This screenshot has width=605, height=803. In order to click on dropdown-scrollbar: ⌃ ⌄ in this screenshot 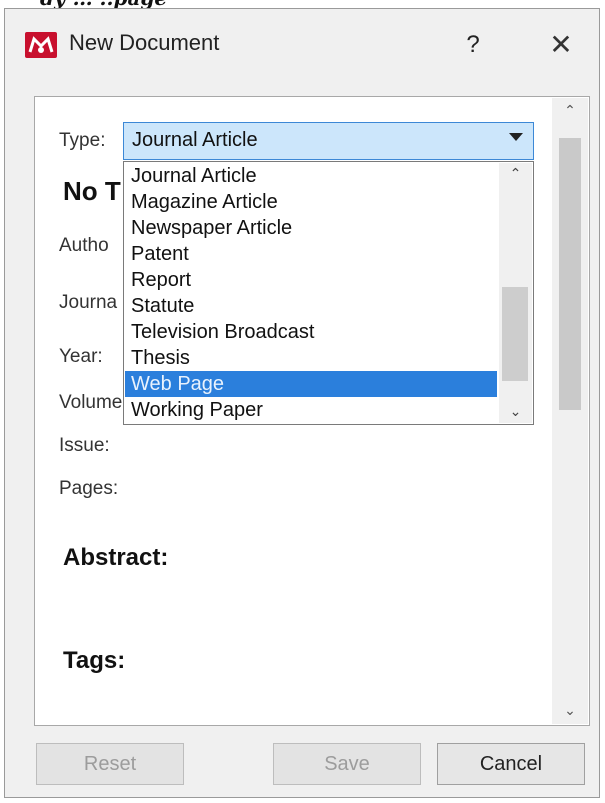, I will do `click(515, 293)`.